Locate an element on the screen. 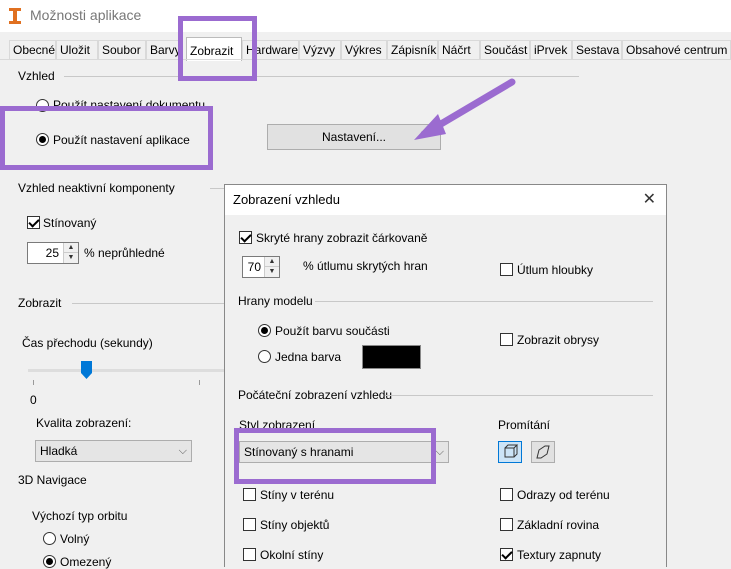 This screenshot has width=731, height=569. orthographic-button is located at coordinates (543, 452).